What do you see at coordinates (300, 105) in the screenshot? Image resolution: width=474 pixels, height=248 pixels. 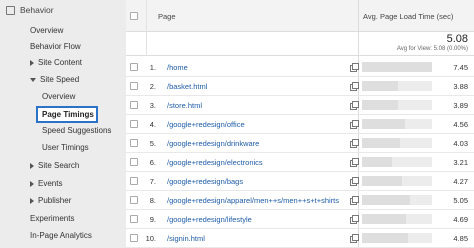 I see `table-row: 3. /store.html 3.89` at bounding box center [300, 105].